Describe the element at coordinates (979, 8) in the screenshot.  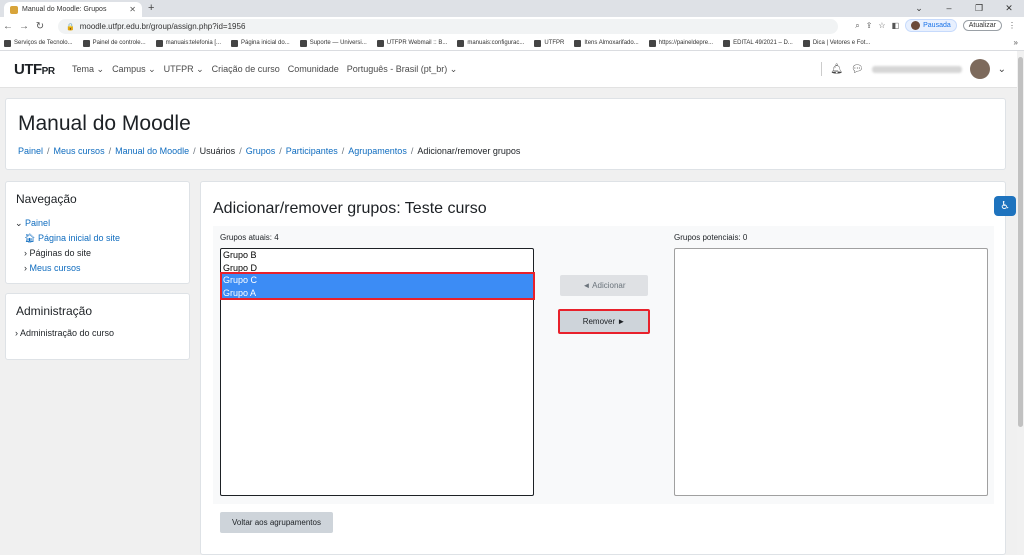
I see `restore-button: ❐` at that location.